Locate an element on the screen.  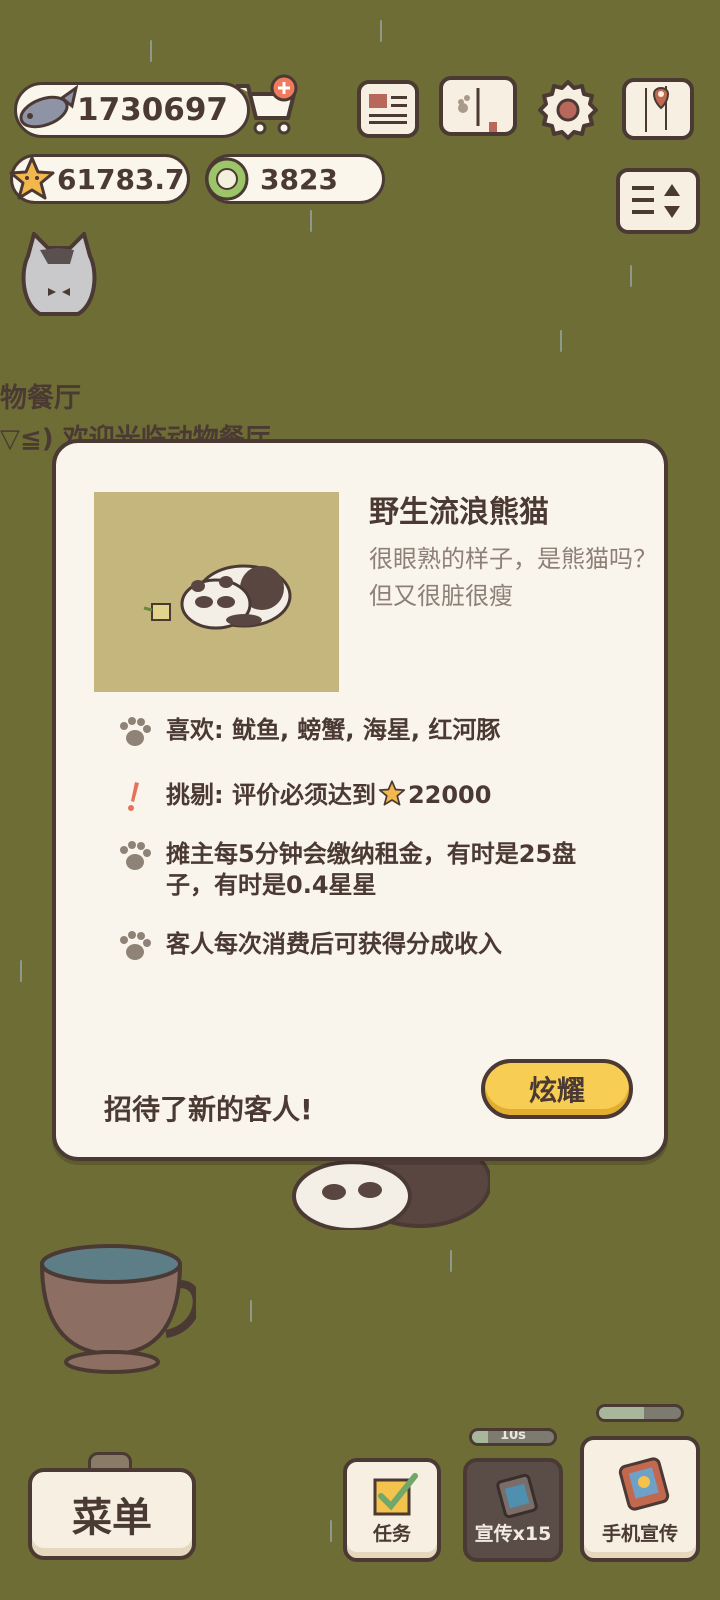
trait-likes-text: 喜欢: 鱿鱼, 螃蟹, 海星, 红河豚 is located at coordinates (333, 730).